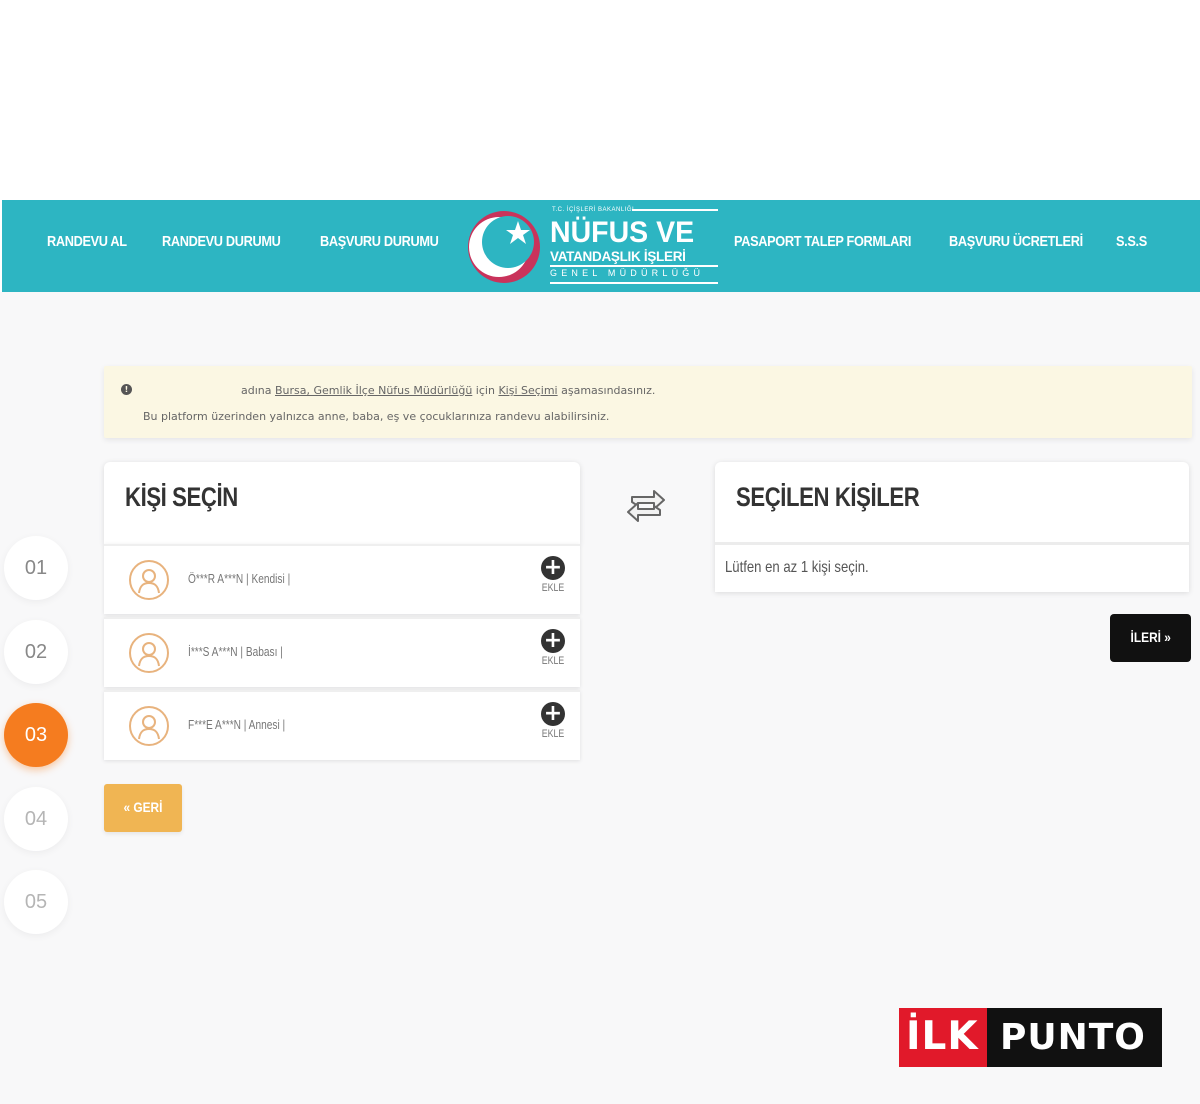 Image resolution: width=1200 pixels, height=1104 pixels. Describe the element at coordinates (1073, 1037) in the screenshot. I see `watermark-punto: PUNTO` at that location.